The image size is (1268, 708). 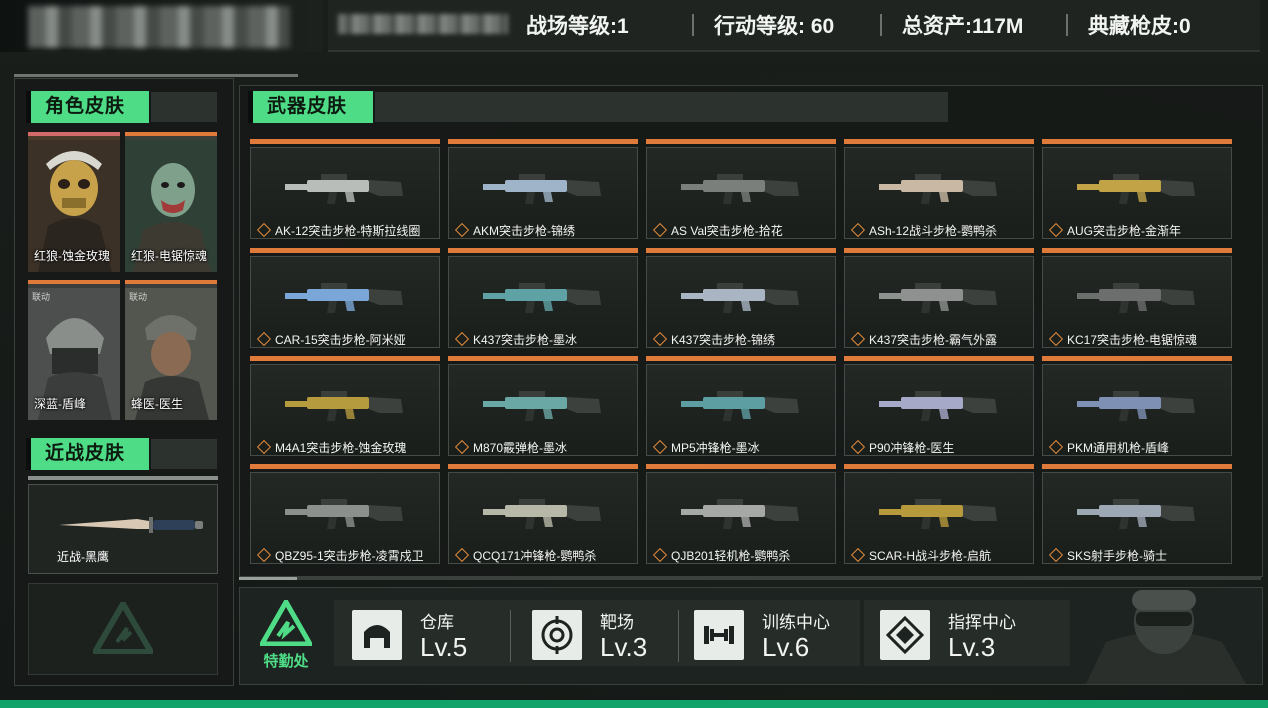 I want to click on weapon-card: ASh-12战斗步枪-鹦鸭杀, so click(x=939, y=189).